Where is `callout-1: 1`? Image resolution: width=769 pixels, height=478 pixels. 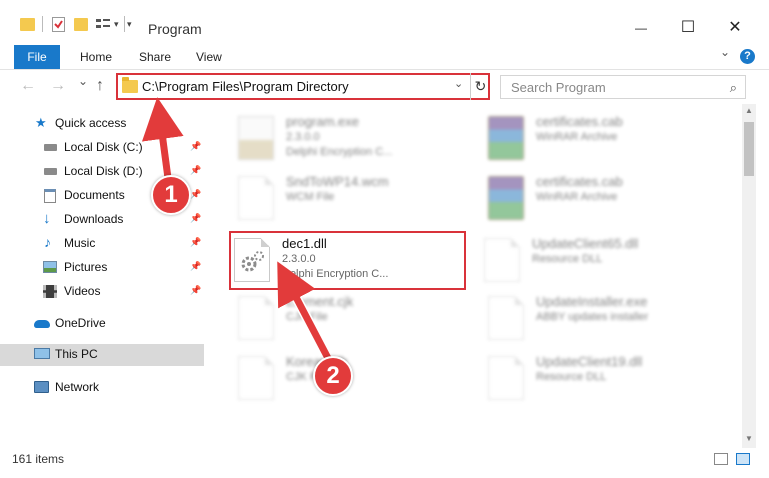 callout-1: 1 is located at coordinates (171, 195).